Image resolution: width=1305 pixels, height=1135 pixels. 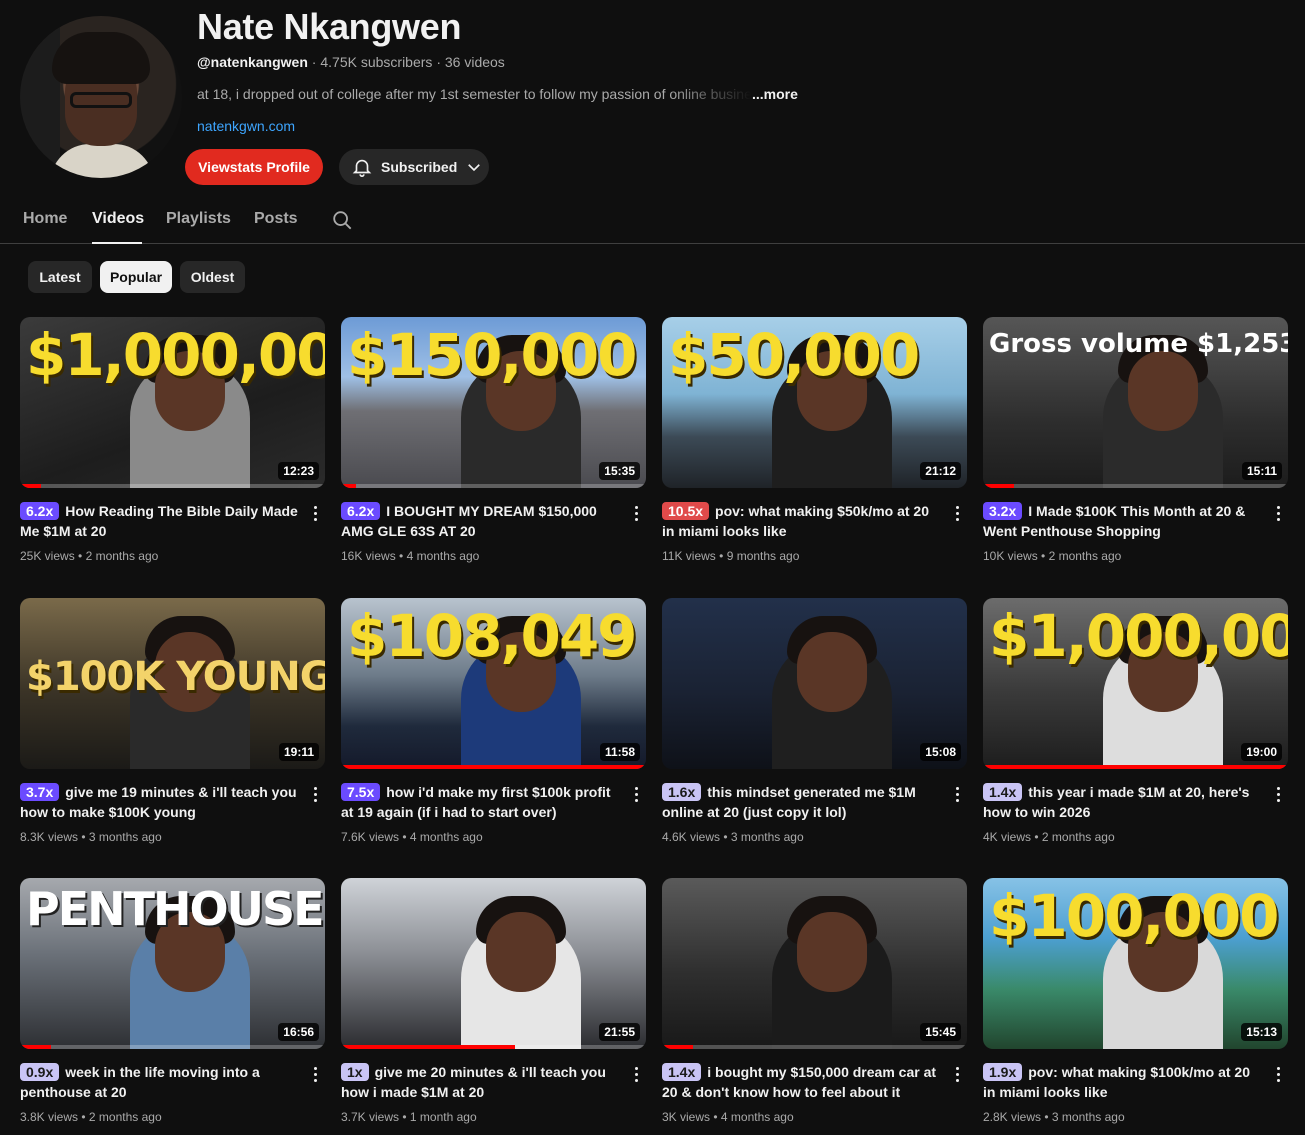 I want to click on video-thumbnail: 15:45, so click(x=814, y=963).